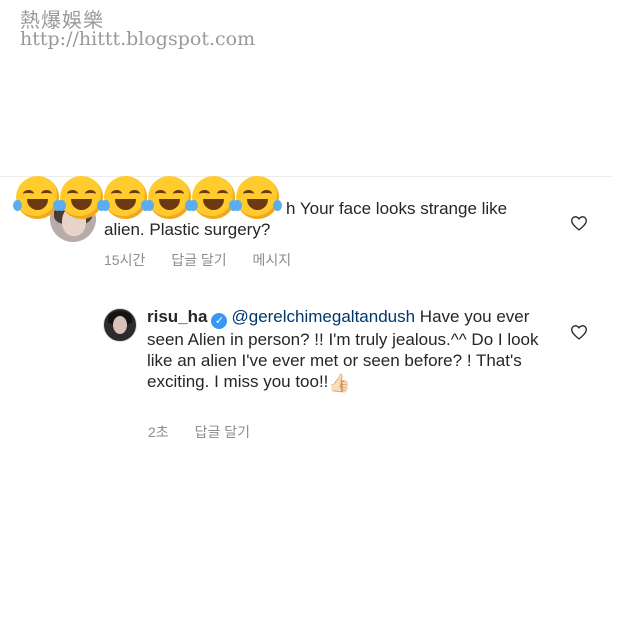  Describe the element at coordinates (339, 383) in the screenshot. I see `thumbs-up-emoji-icon: 👍🏻` at that location.